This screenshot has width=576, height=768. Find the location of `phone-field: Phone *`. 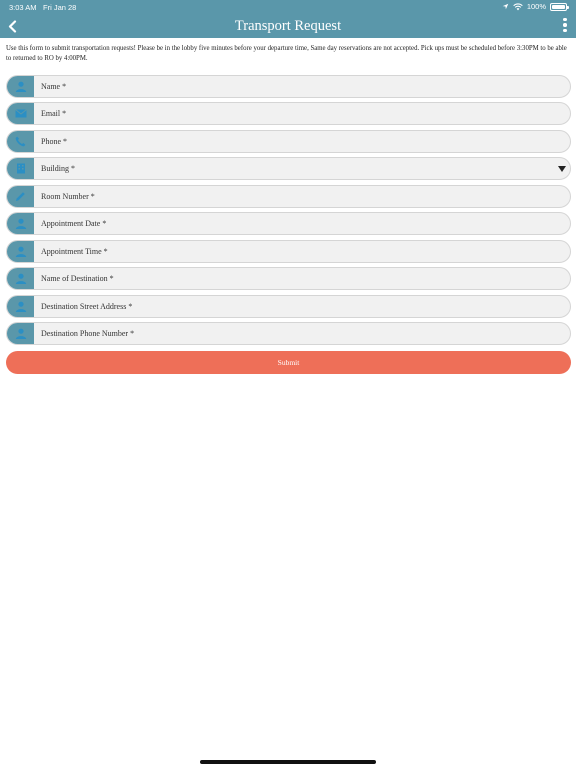

phone-field: Phone * is located at coordinates (288, 141).